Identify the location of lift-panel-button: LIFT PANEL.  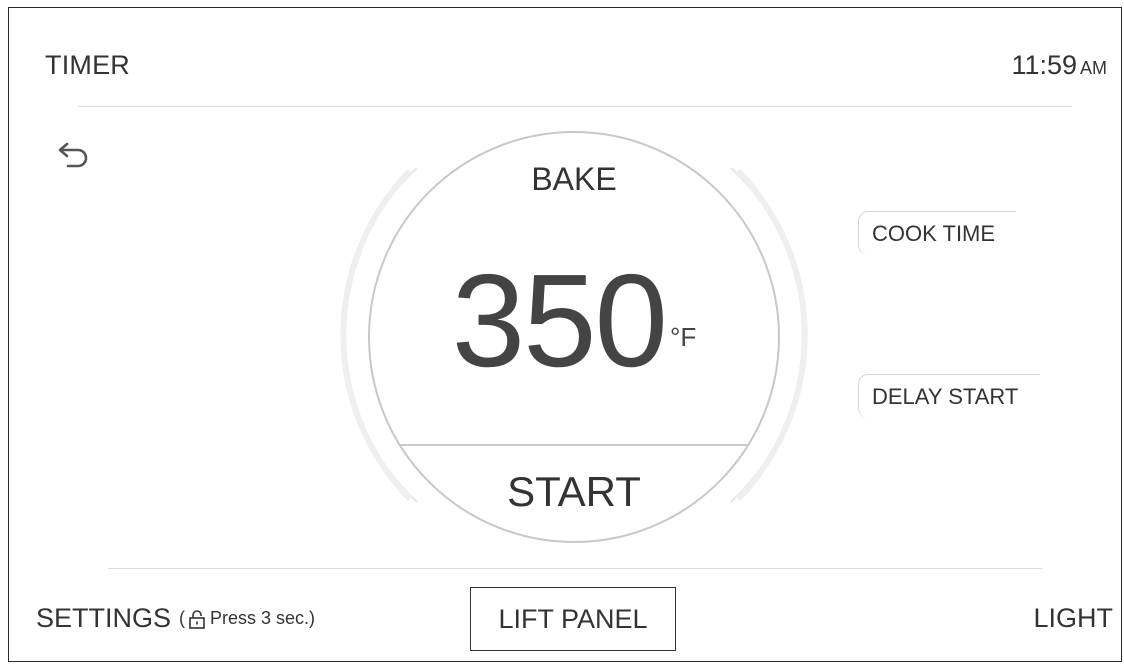
(573, 619).